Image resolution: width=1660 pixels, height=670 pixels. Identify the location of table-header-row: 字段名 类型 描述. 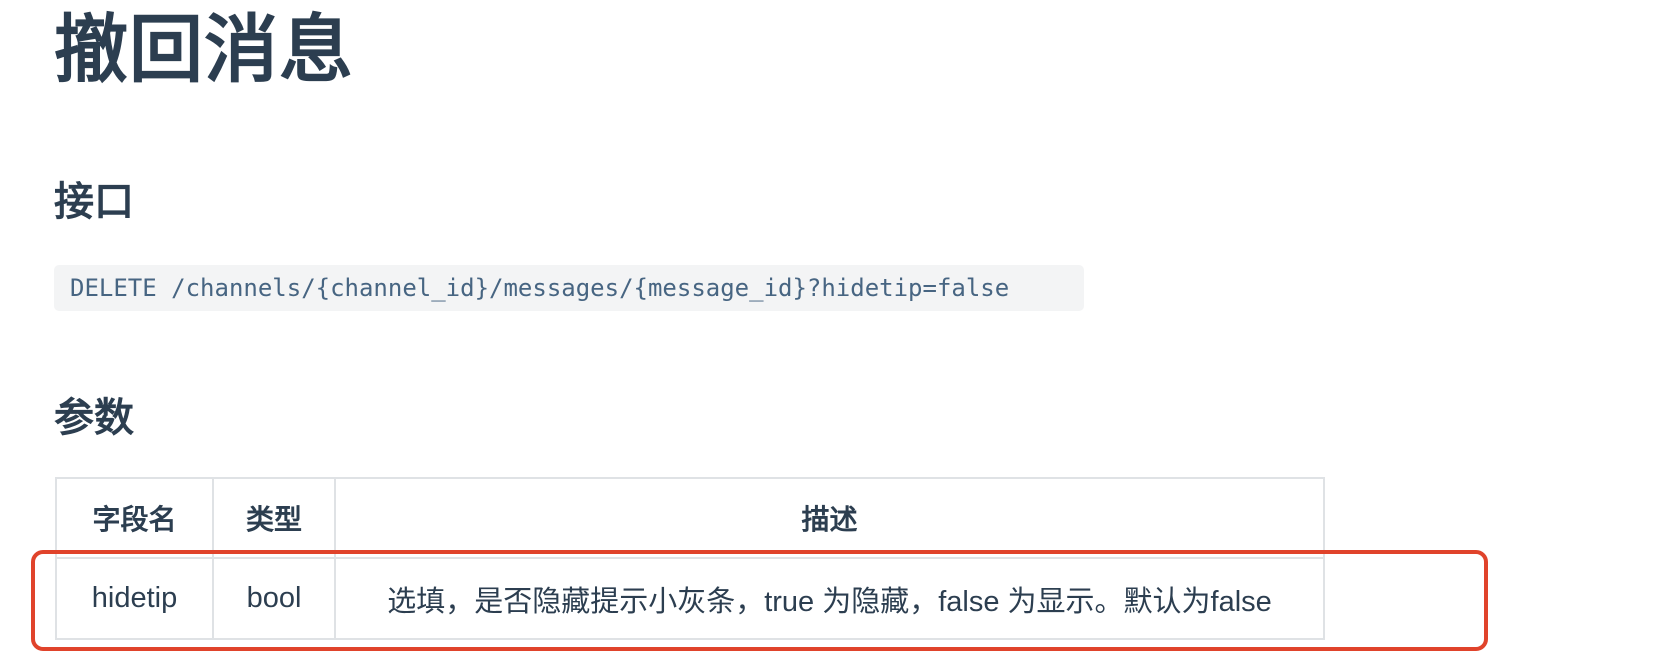
(690, 518).